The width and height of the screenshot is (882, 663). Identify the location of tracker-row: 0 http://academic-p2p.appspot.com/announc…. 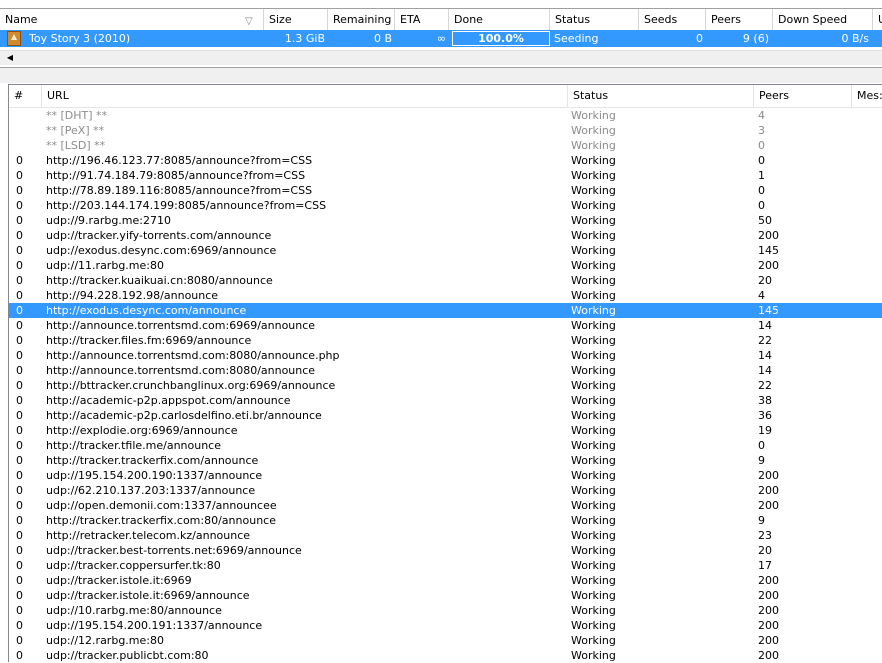
(445, 400).